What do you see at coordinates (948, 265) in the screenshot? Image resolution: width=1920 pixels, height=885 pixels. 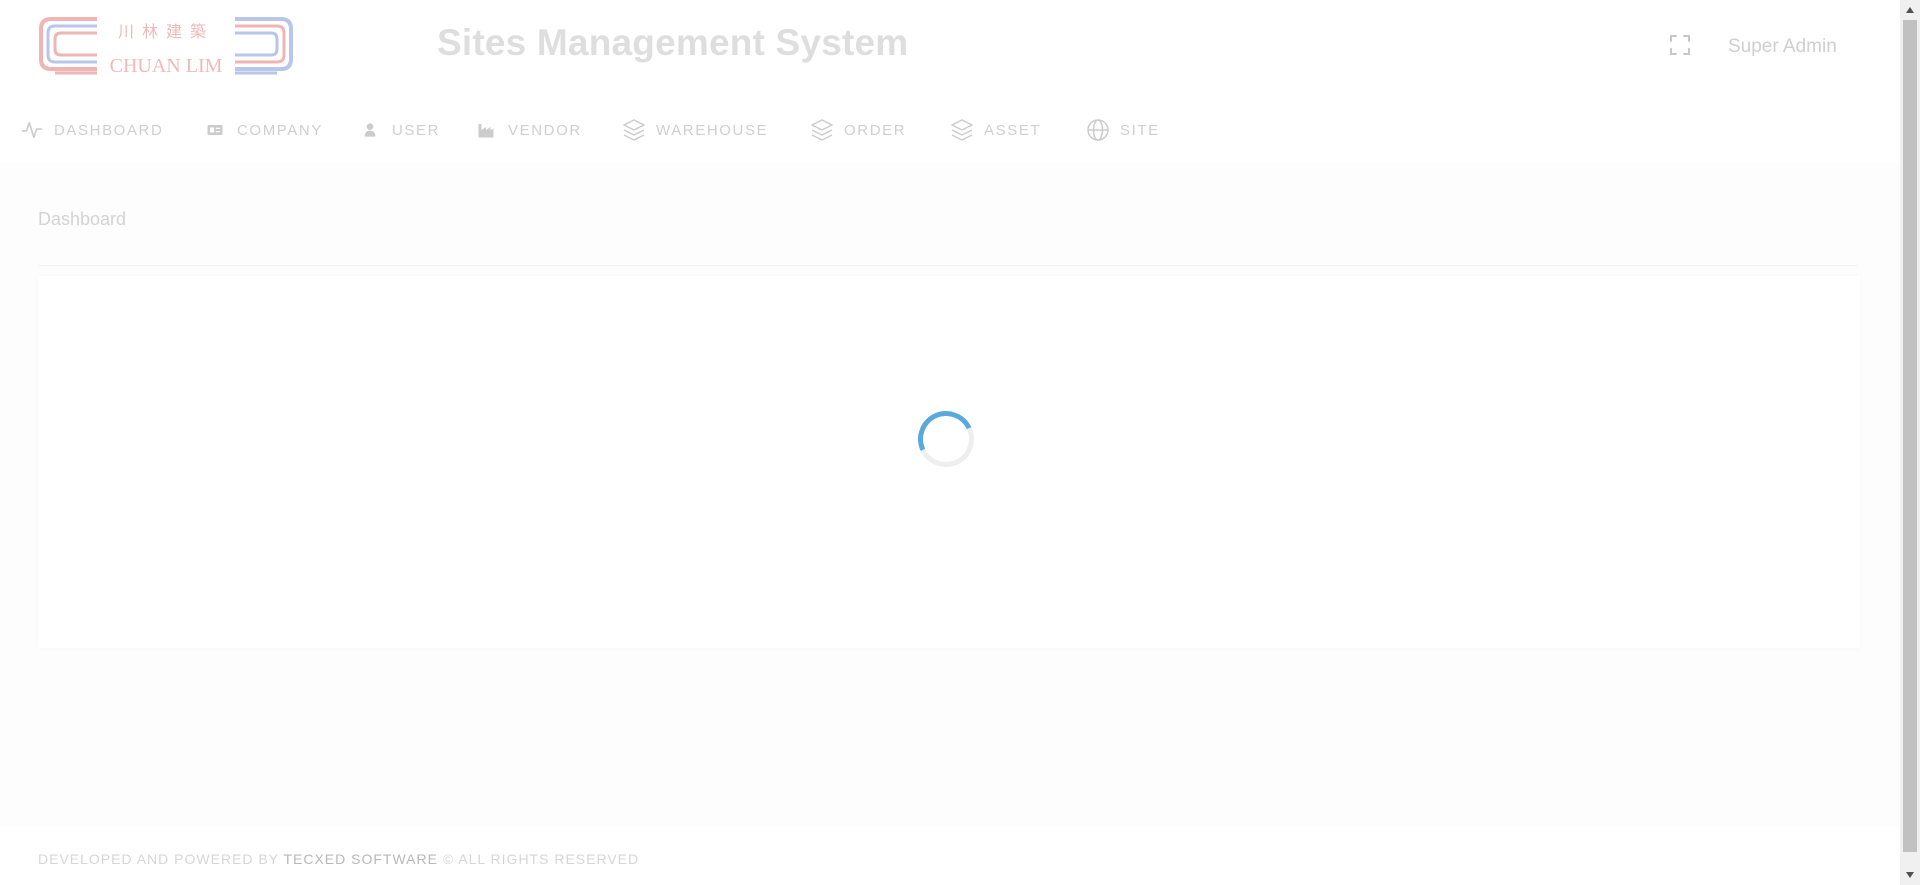 I see `divider` at bounding box center [948, 265].